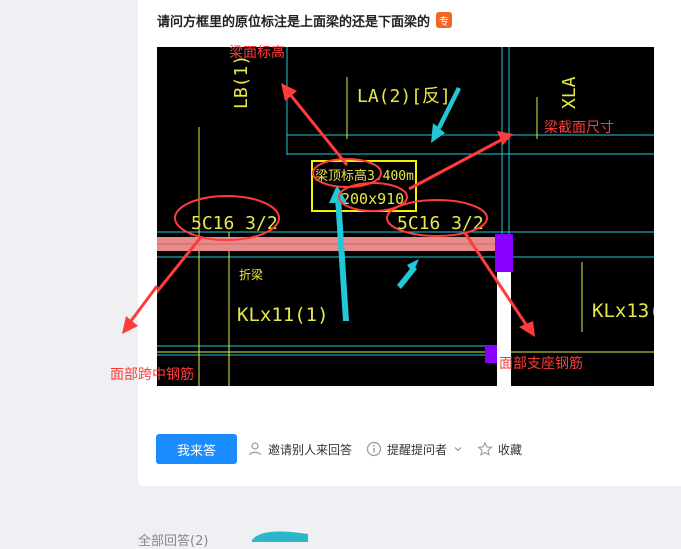 This screenshot has width=681, height=549. What do you see at coordinates (510, 449) in the screenshot?
I see `collect-label: 收藏` at bounding box center [510, 449].